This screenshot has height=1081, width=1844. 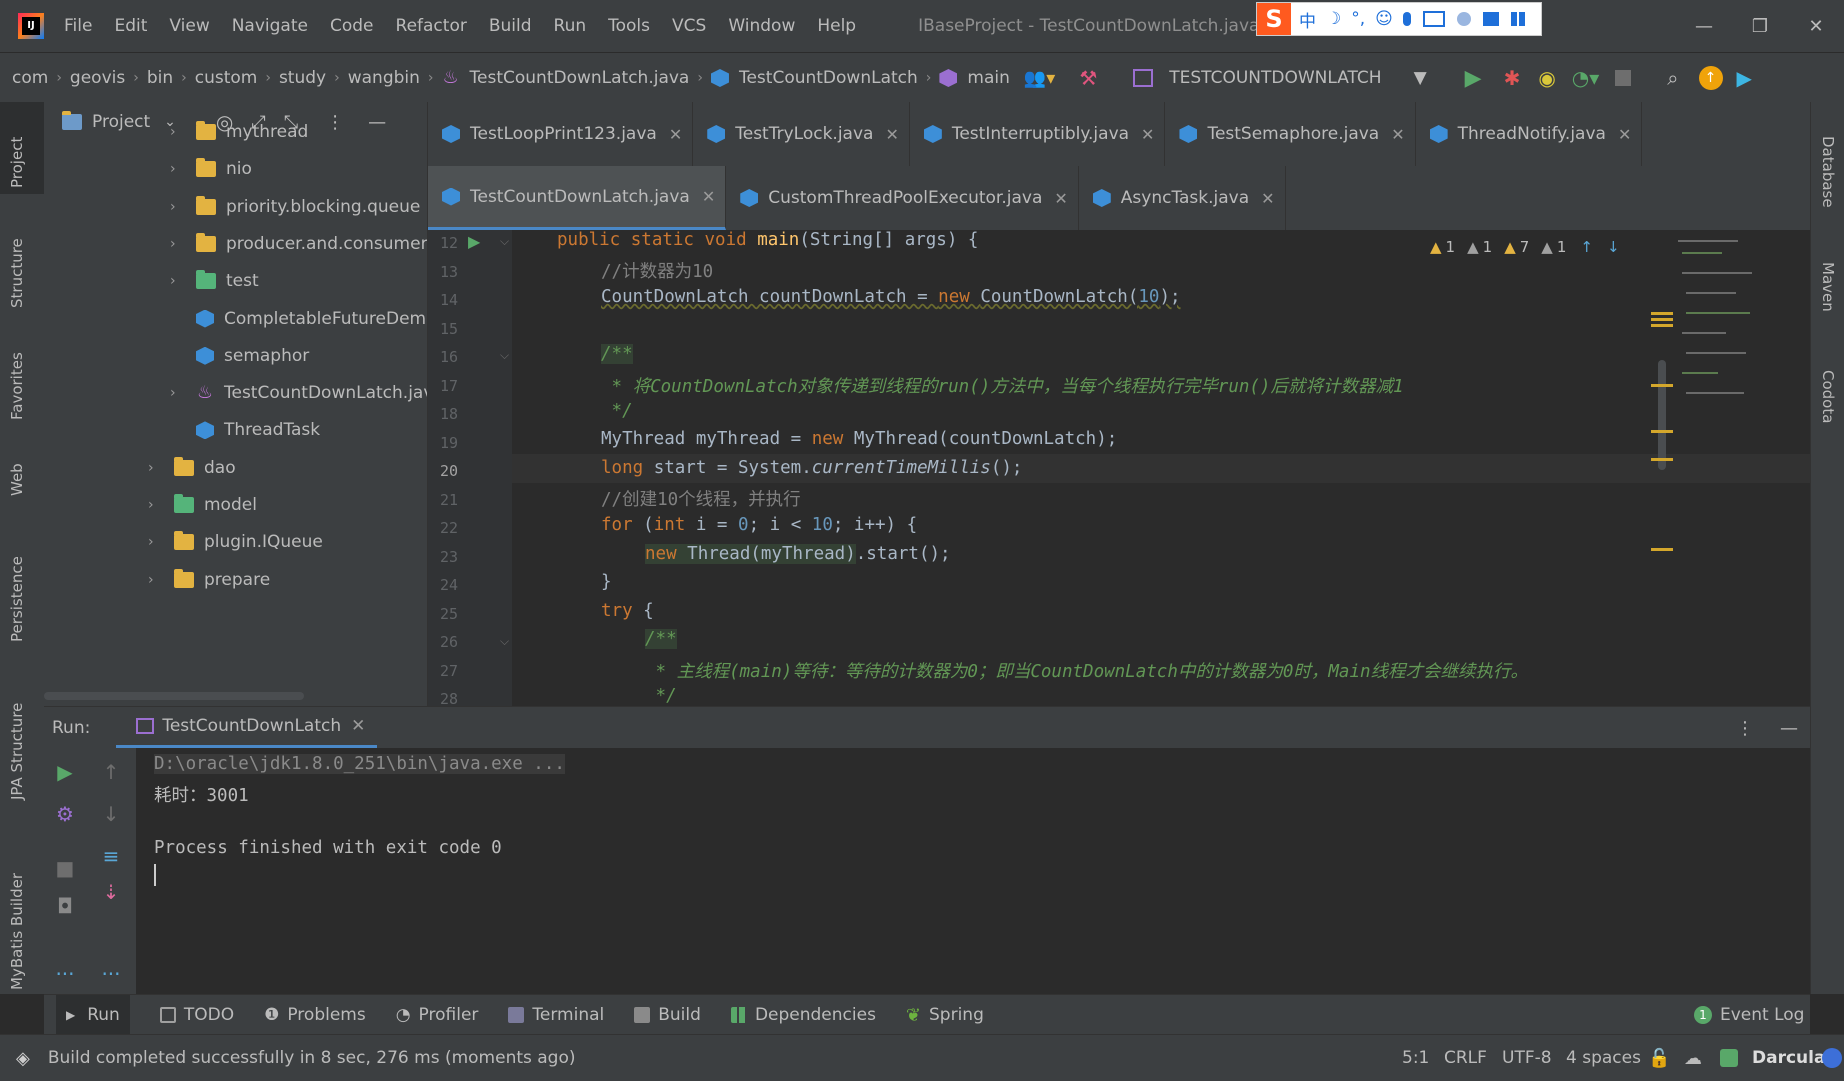 I want to click on tree-item: ThreadTask, so click(x=245, y=430).